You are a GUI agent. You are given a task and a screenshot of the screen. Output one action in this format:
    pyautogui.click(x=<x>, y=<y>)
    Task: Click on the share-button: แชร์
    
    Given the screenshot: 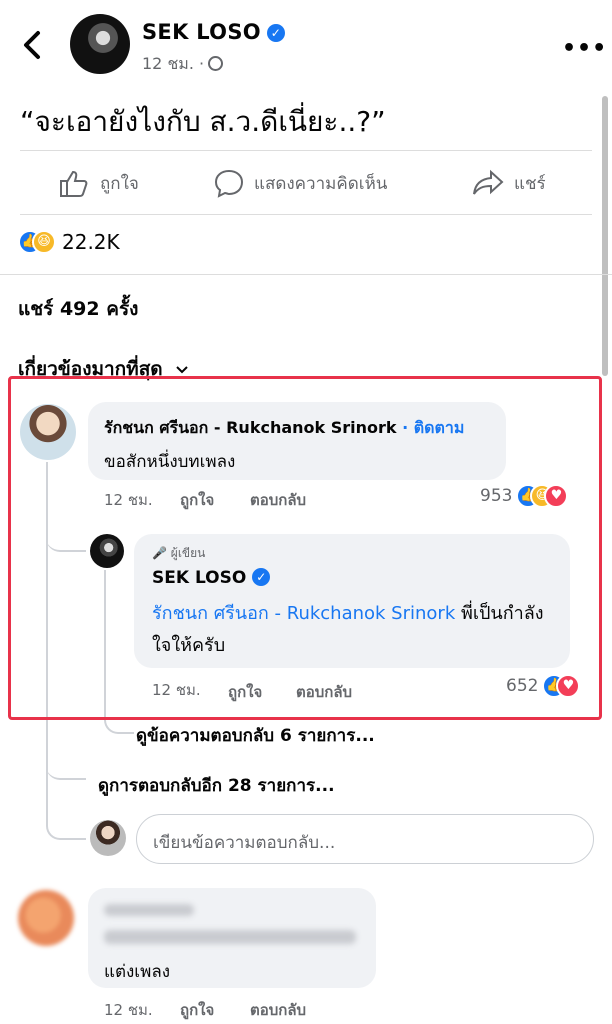 What is the action you would take?
    pyautogui.click(x=509, y=183)
    